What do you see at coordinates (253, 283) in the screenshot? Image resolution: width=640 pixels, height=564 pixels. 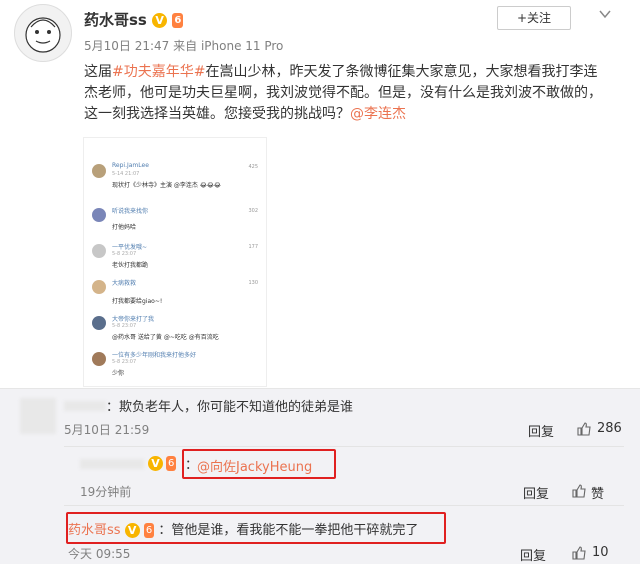 I see `list-item-likes: 130` at bounding box center [253, 283].